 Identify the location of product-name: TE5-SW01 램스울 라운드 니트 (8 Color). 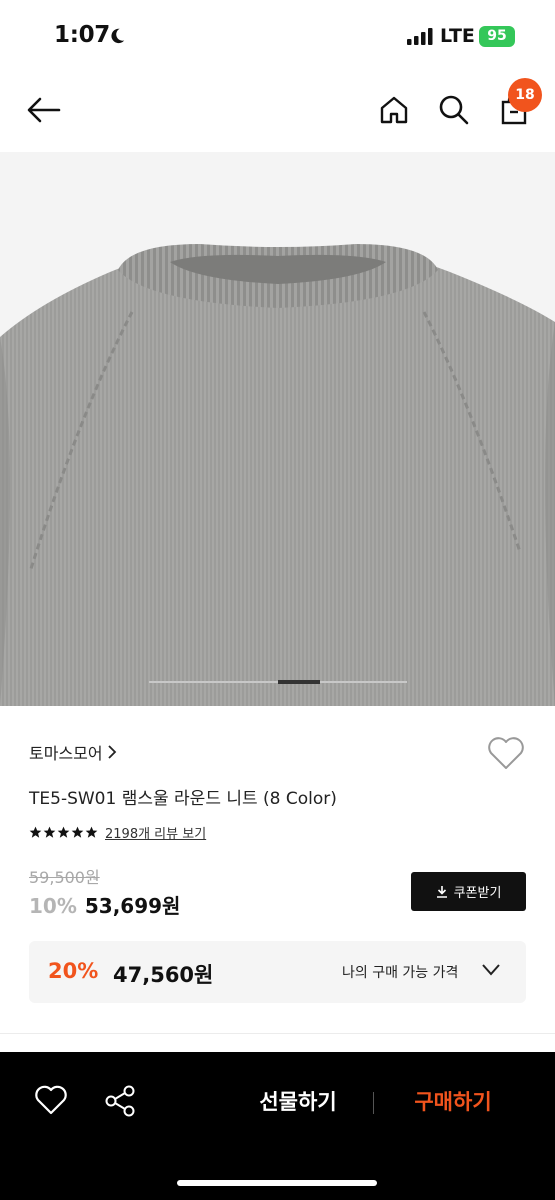
(183, 799).